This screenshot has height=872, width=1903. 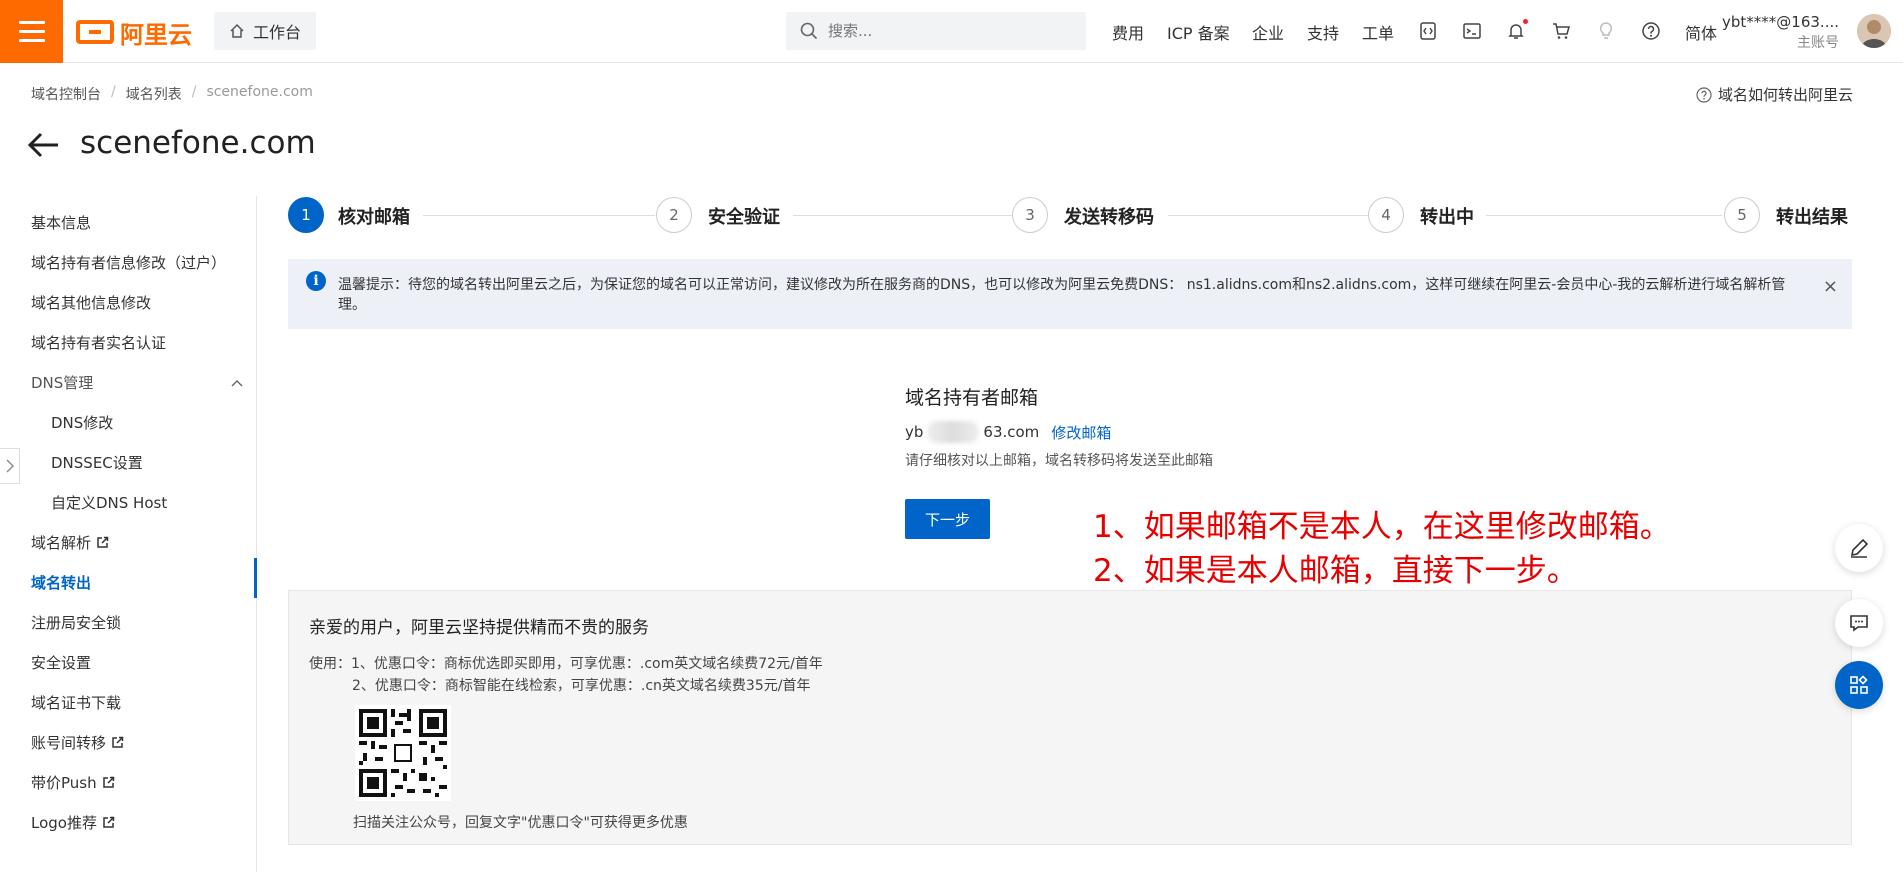 I want to click on step-1-circle: 1, so click(x=306, y=215).